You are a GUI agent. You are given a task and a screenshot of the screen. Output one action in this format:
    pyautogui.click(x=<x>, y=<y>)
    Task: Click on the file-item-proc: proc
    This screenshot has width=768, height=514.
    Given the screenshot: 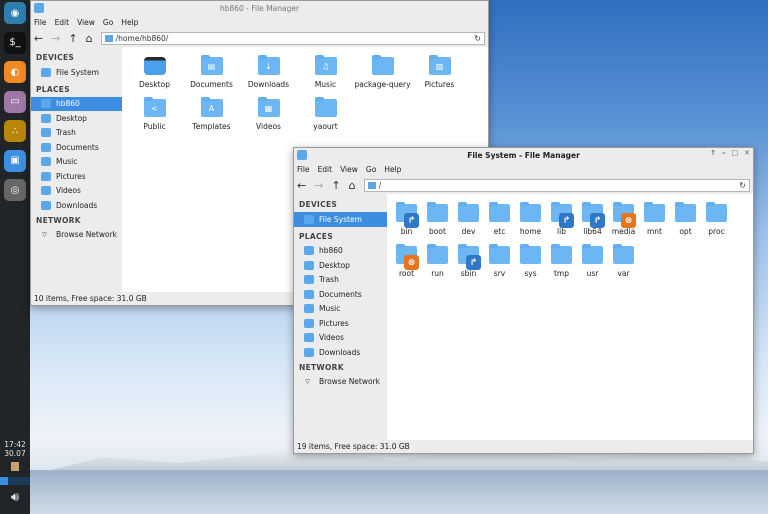 What is the action you would take?
    pyautogui.click(x=716, y=221)
    